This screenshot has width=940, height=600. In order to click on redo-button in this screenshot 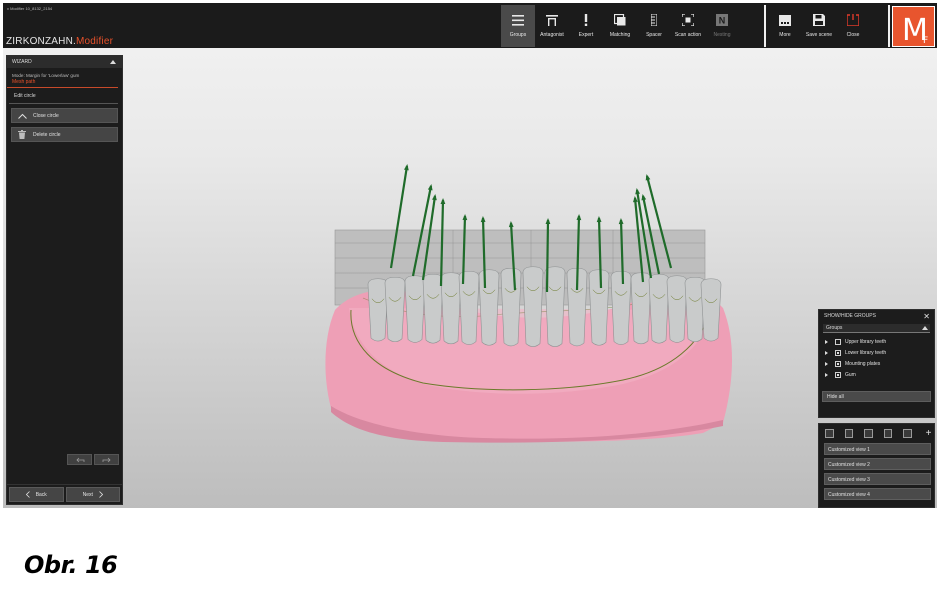, I will do `click(106, 459)`.